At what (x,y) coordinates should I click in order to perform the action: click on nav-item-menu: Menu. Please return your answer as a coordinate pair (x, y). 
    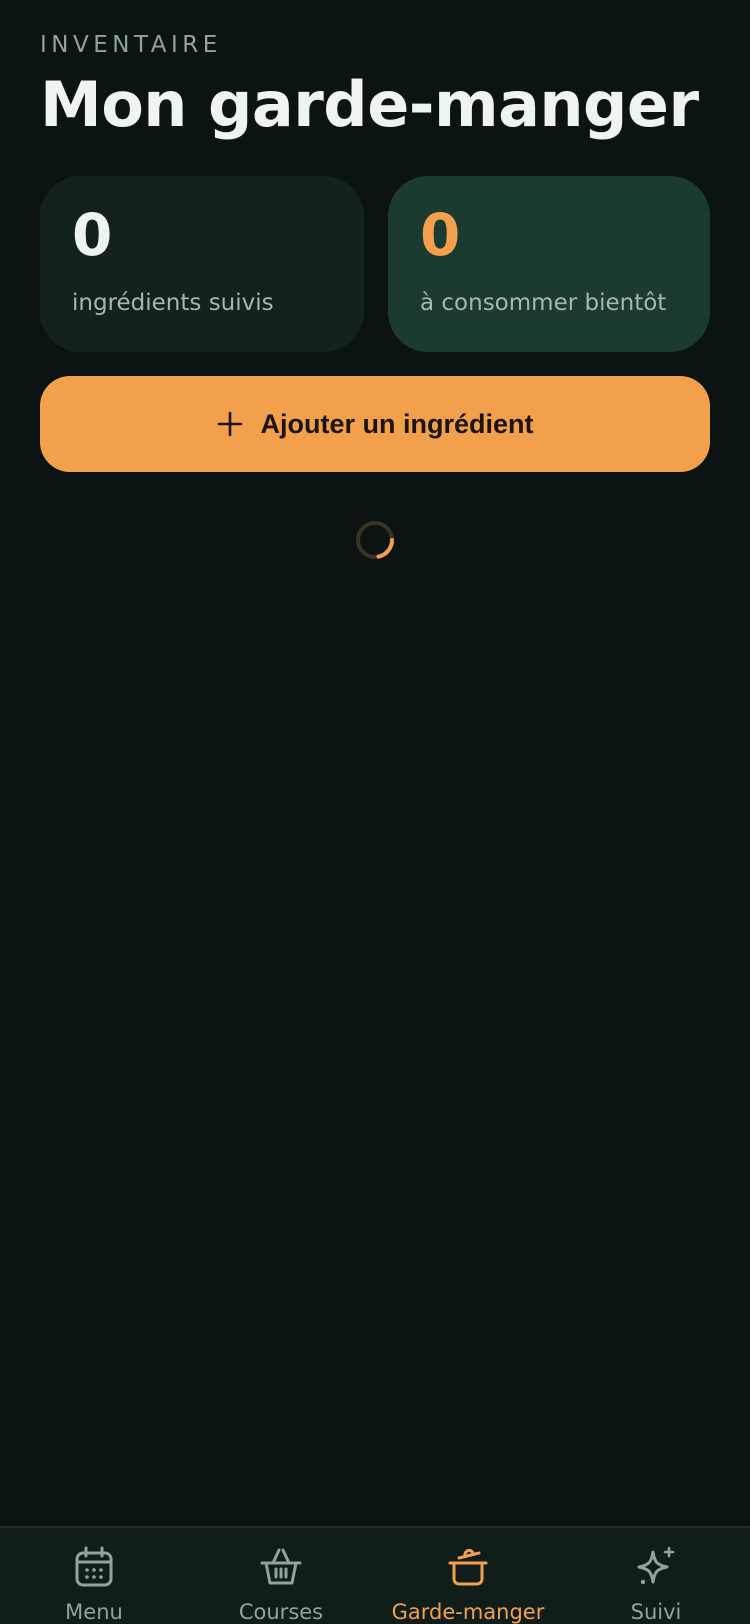
    Looking at the image, I should click on (94, 1576).